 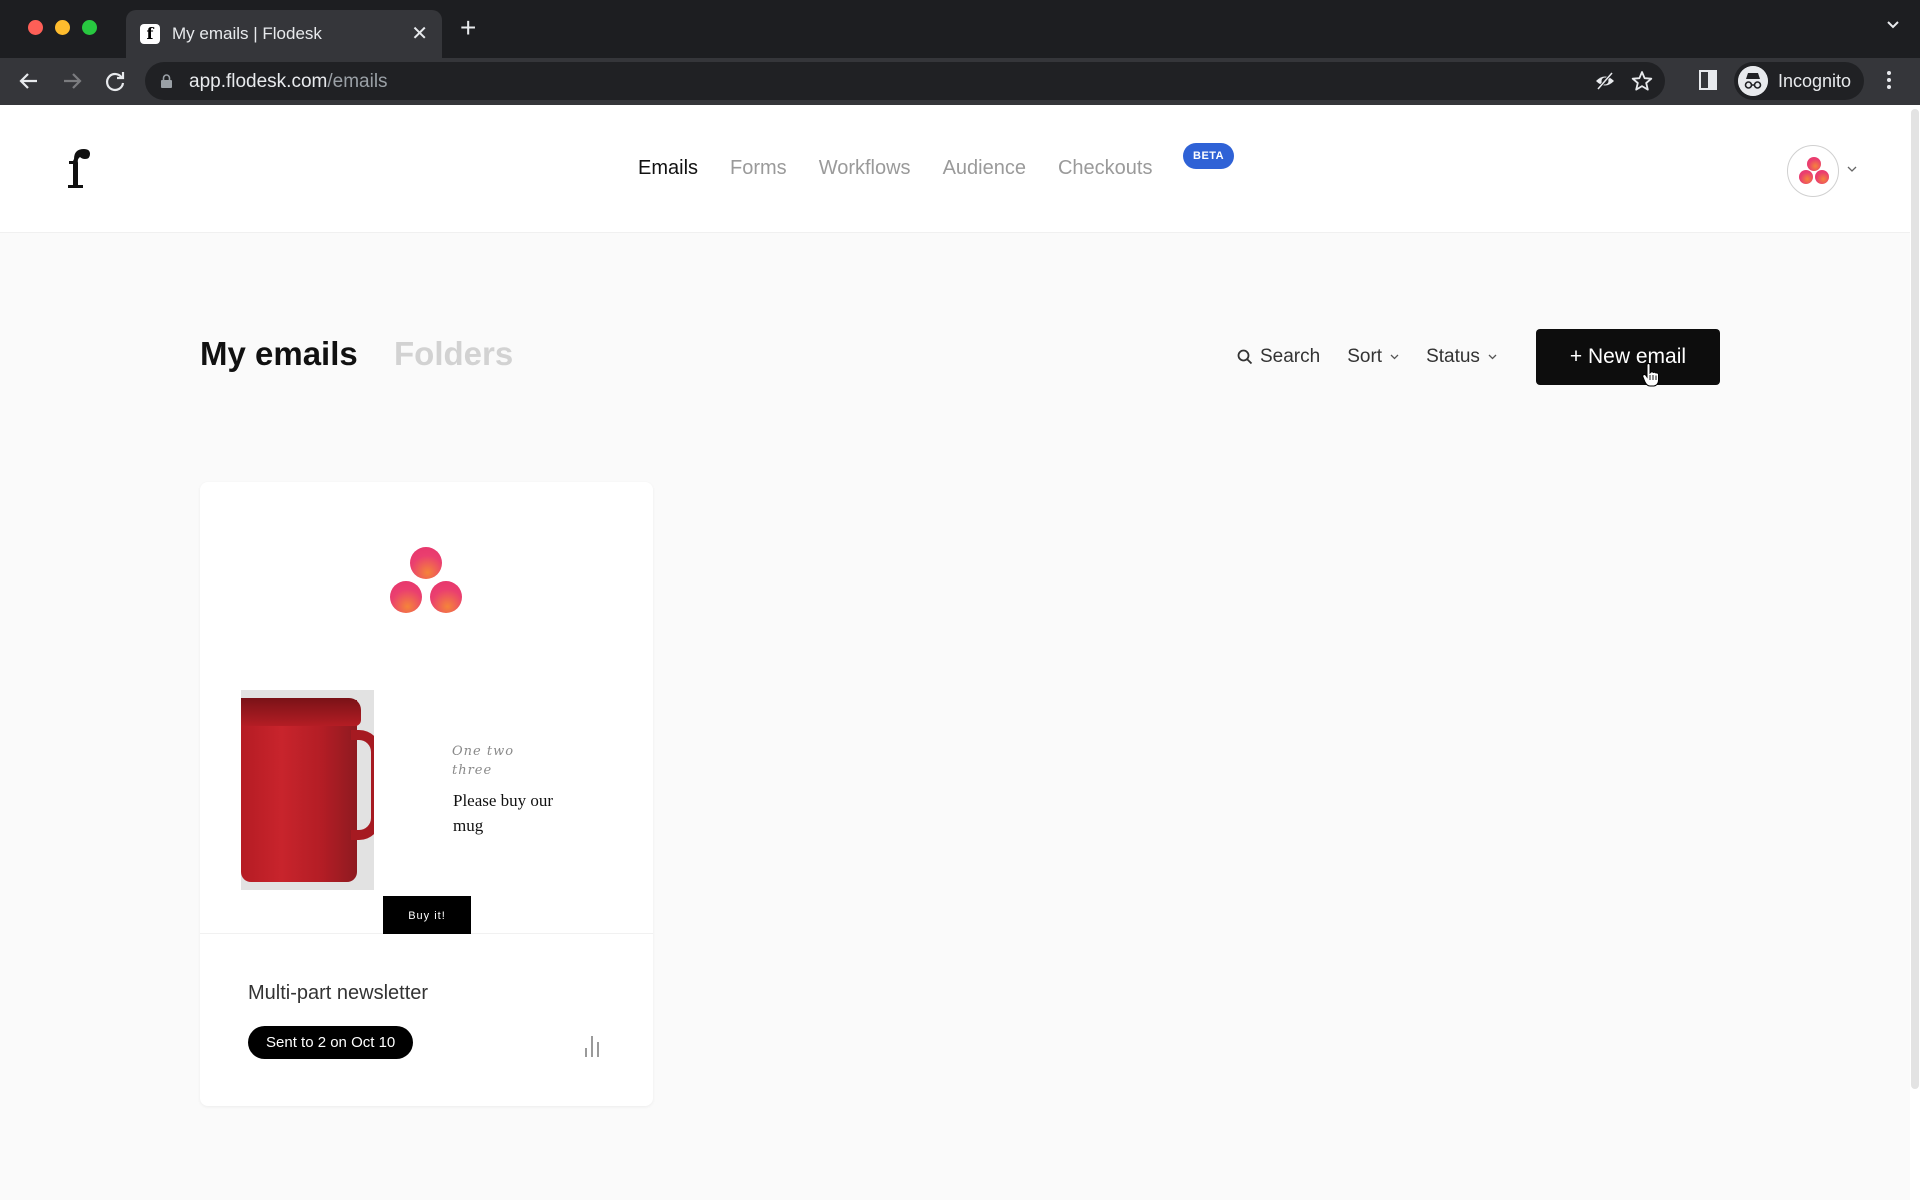 I want to click on sort-dropdown: Sort, so click(x=1373, y=357).